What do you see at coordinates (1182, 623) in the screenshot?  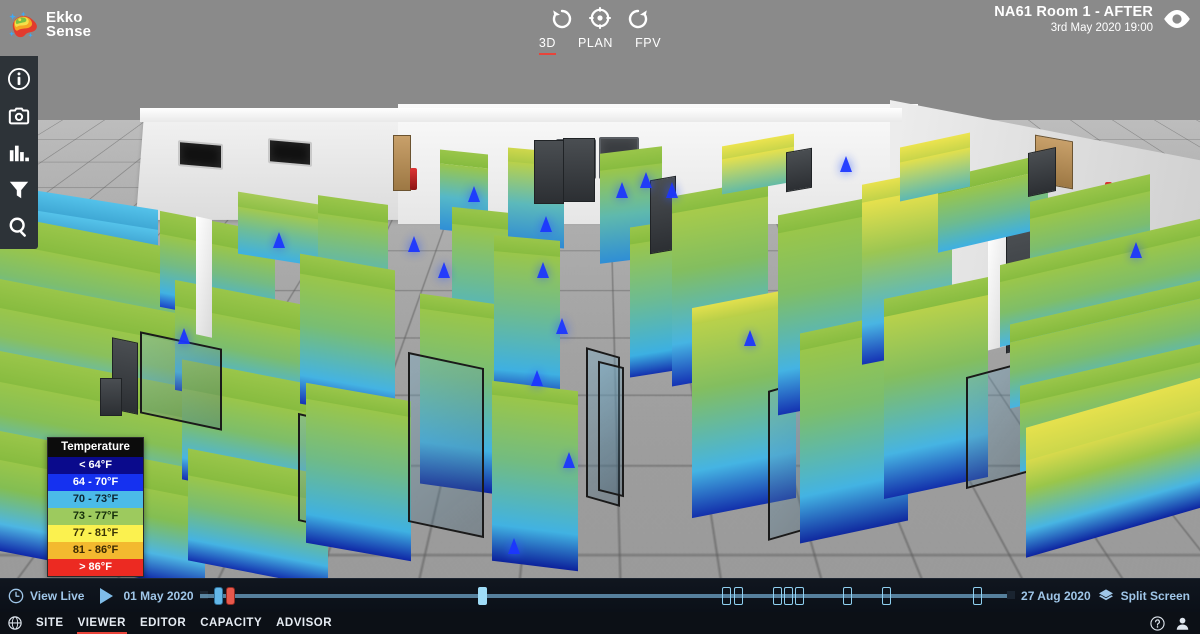 I see `user-account-icon` at bounding box center [1182, 623].